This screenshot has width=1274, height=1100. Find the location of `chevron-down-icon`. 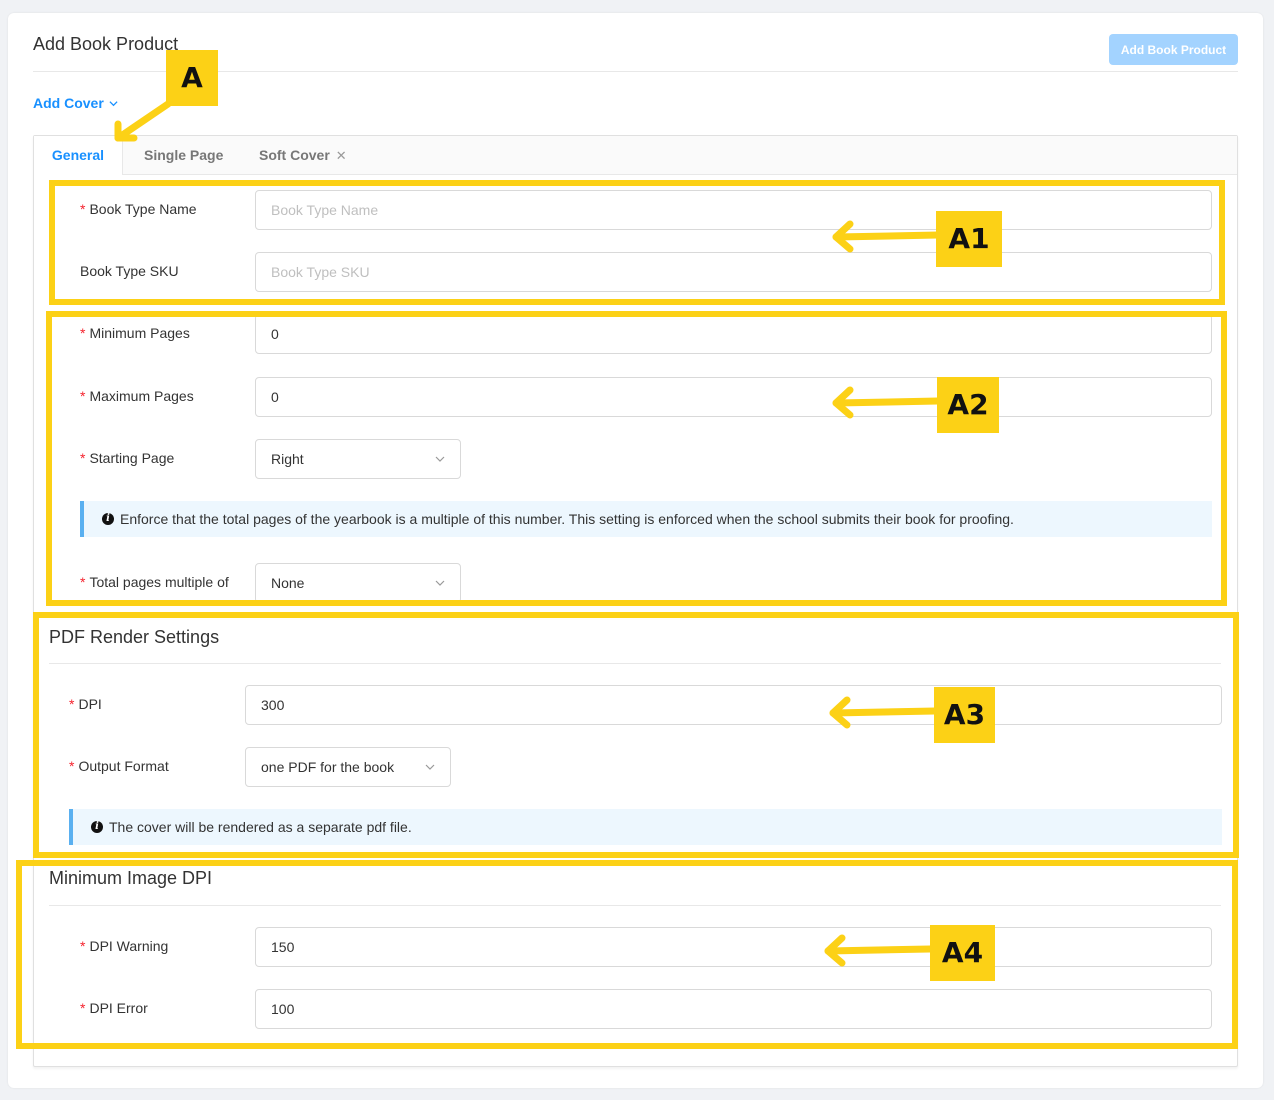

chevron-down-icon is located at coordinates (113, 103).